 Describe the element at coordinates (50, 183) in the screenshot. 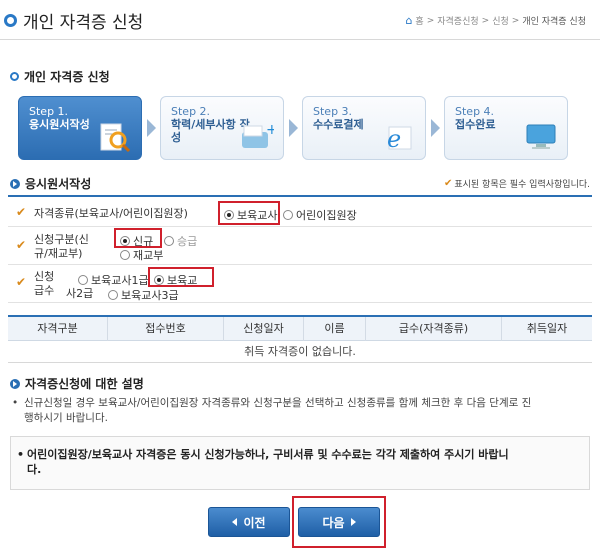

I see `form-section-title: 응시원서작성` at that location.